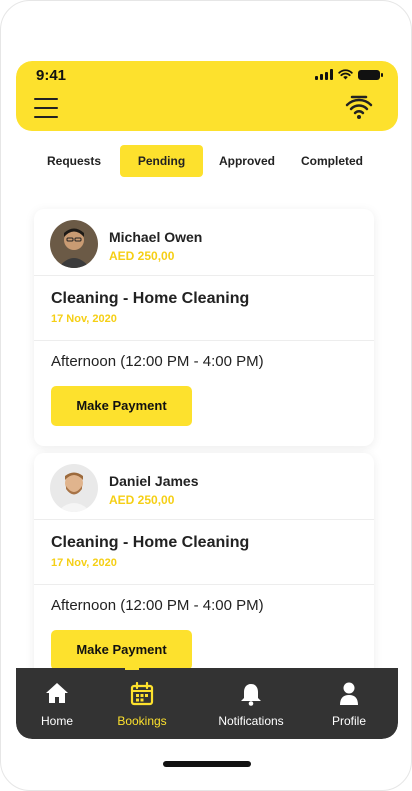 The image size is (412, 791). Describe the element at coordinates (142, 721) in the screenshot. I see `nav-label-bookings: Bookings` at that location.